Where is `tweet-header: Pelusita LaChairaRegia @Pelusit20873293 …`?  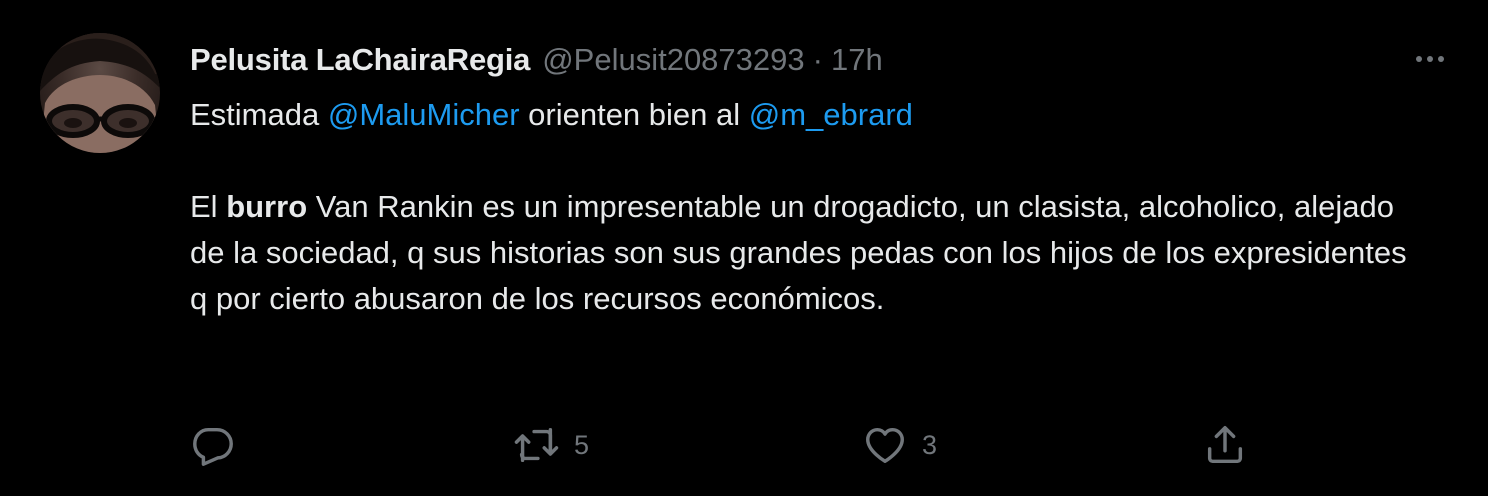 tweet-header: Pelusita LaChairaRegia @Pelusit20873293 … is located at coordinates (536, 60).